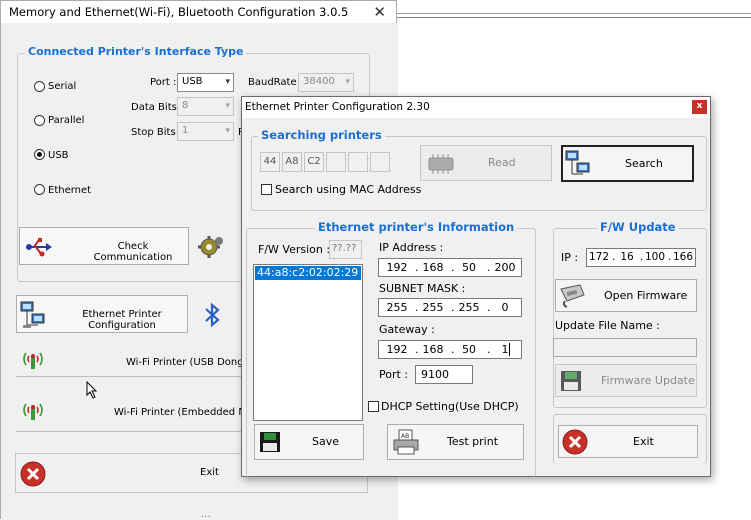  What do you see at coordinates (433, 307) in the screenshot?
I see `ip-octet: 255` at bounding box center [433, 307].